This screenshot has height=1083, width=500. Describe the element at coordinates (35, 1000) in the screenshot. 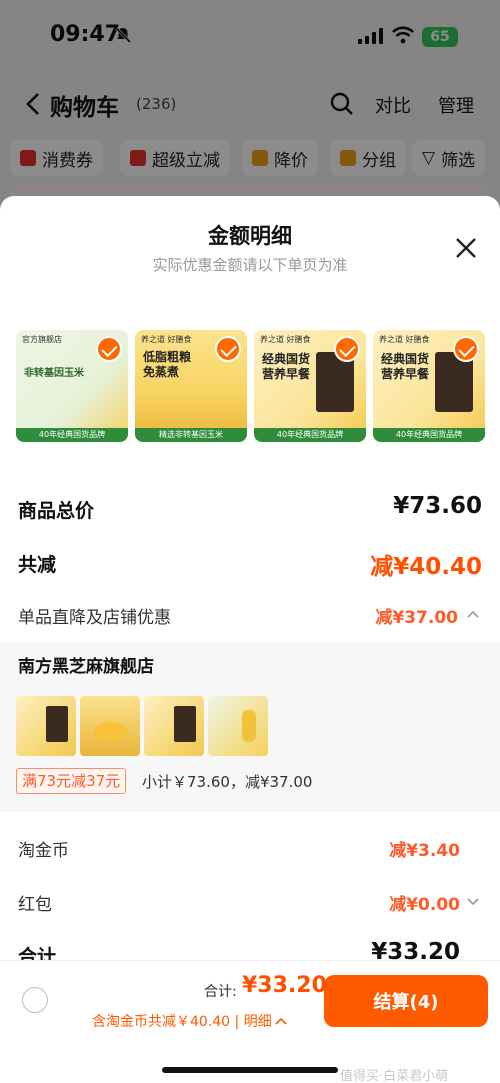

I see `select-all-radio` at that location.